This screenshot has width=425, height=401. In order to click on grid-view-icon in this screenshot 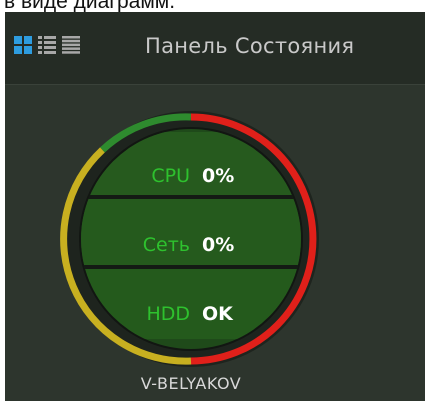, I will do `click(23, 45)`.